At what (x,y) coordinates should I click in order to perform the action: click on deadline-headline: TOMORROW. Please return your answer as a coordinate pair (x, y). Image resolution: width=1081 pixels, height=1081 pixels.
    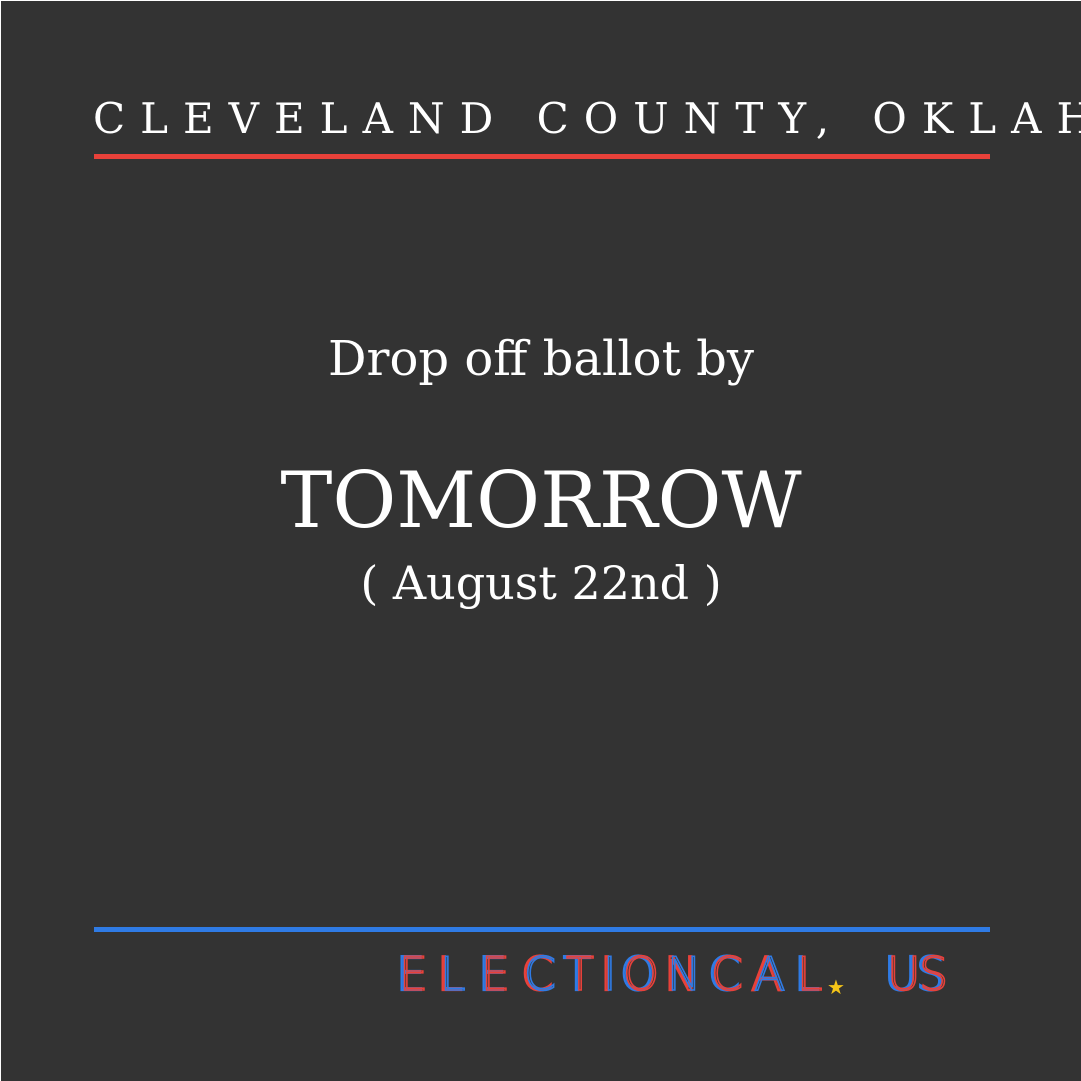
    Looking at the image, I should click on (541, 501).